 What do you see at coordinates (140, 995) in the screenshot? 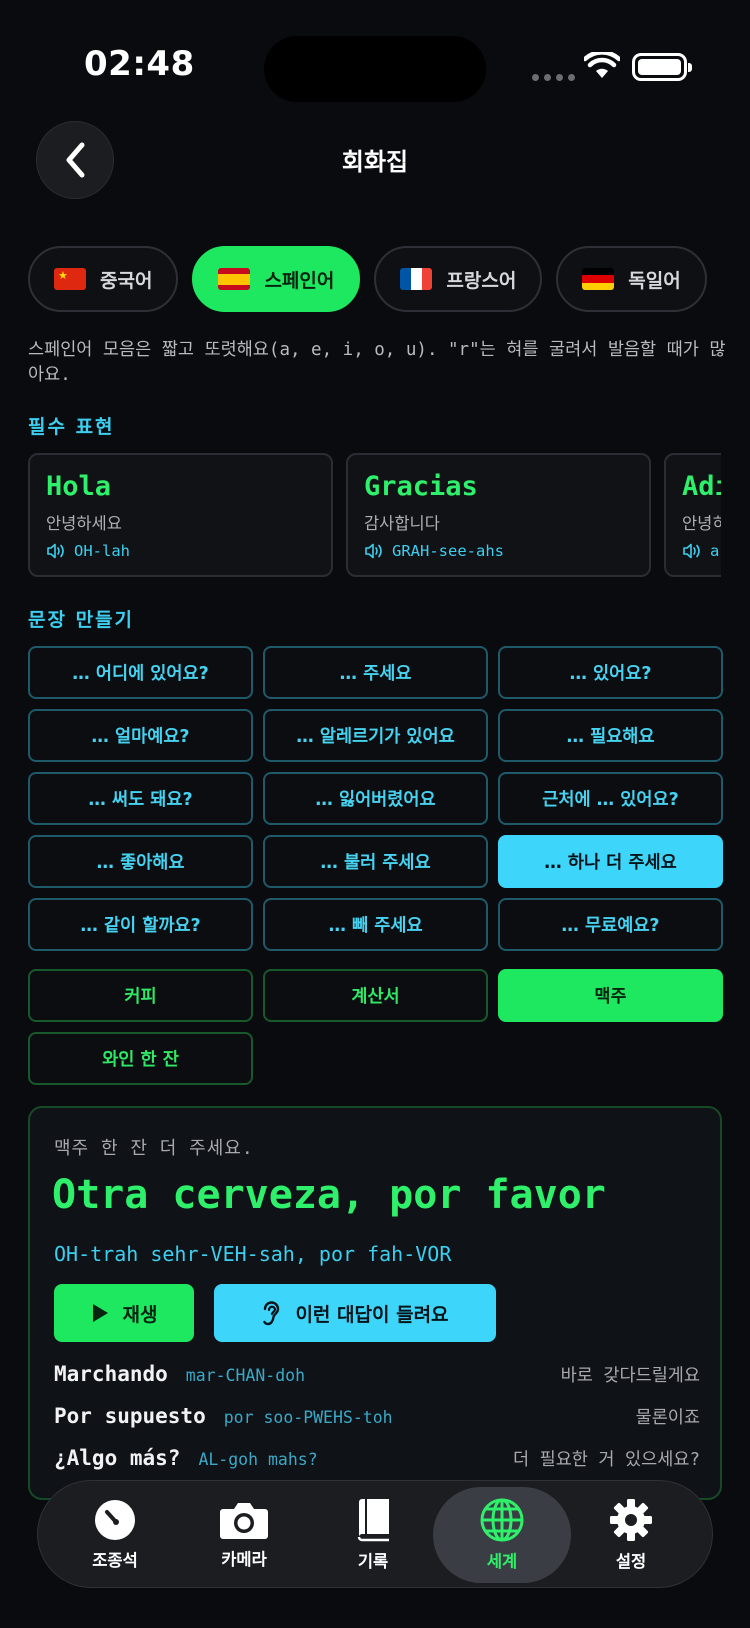
I see `item-chip: 커피` at bounding box center [140, 995].